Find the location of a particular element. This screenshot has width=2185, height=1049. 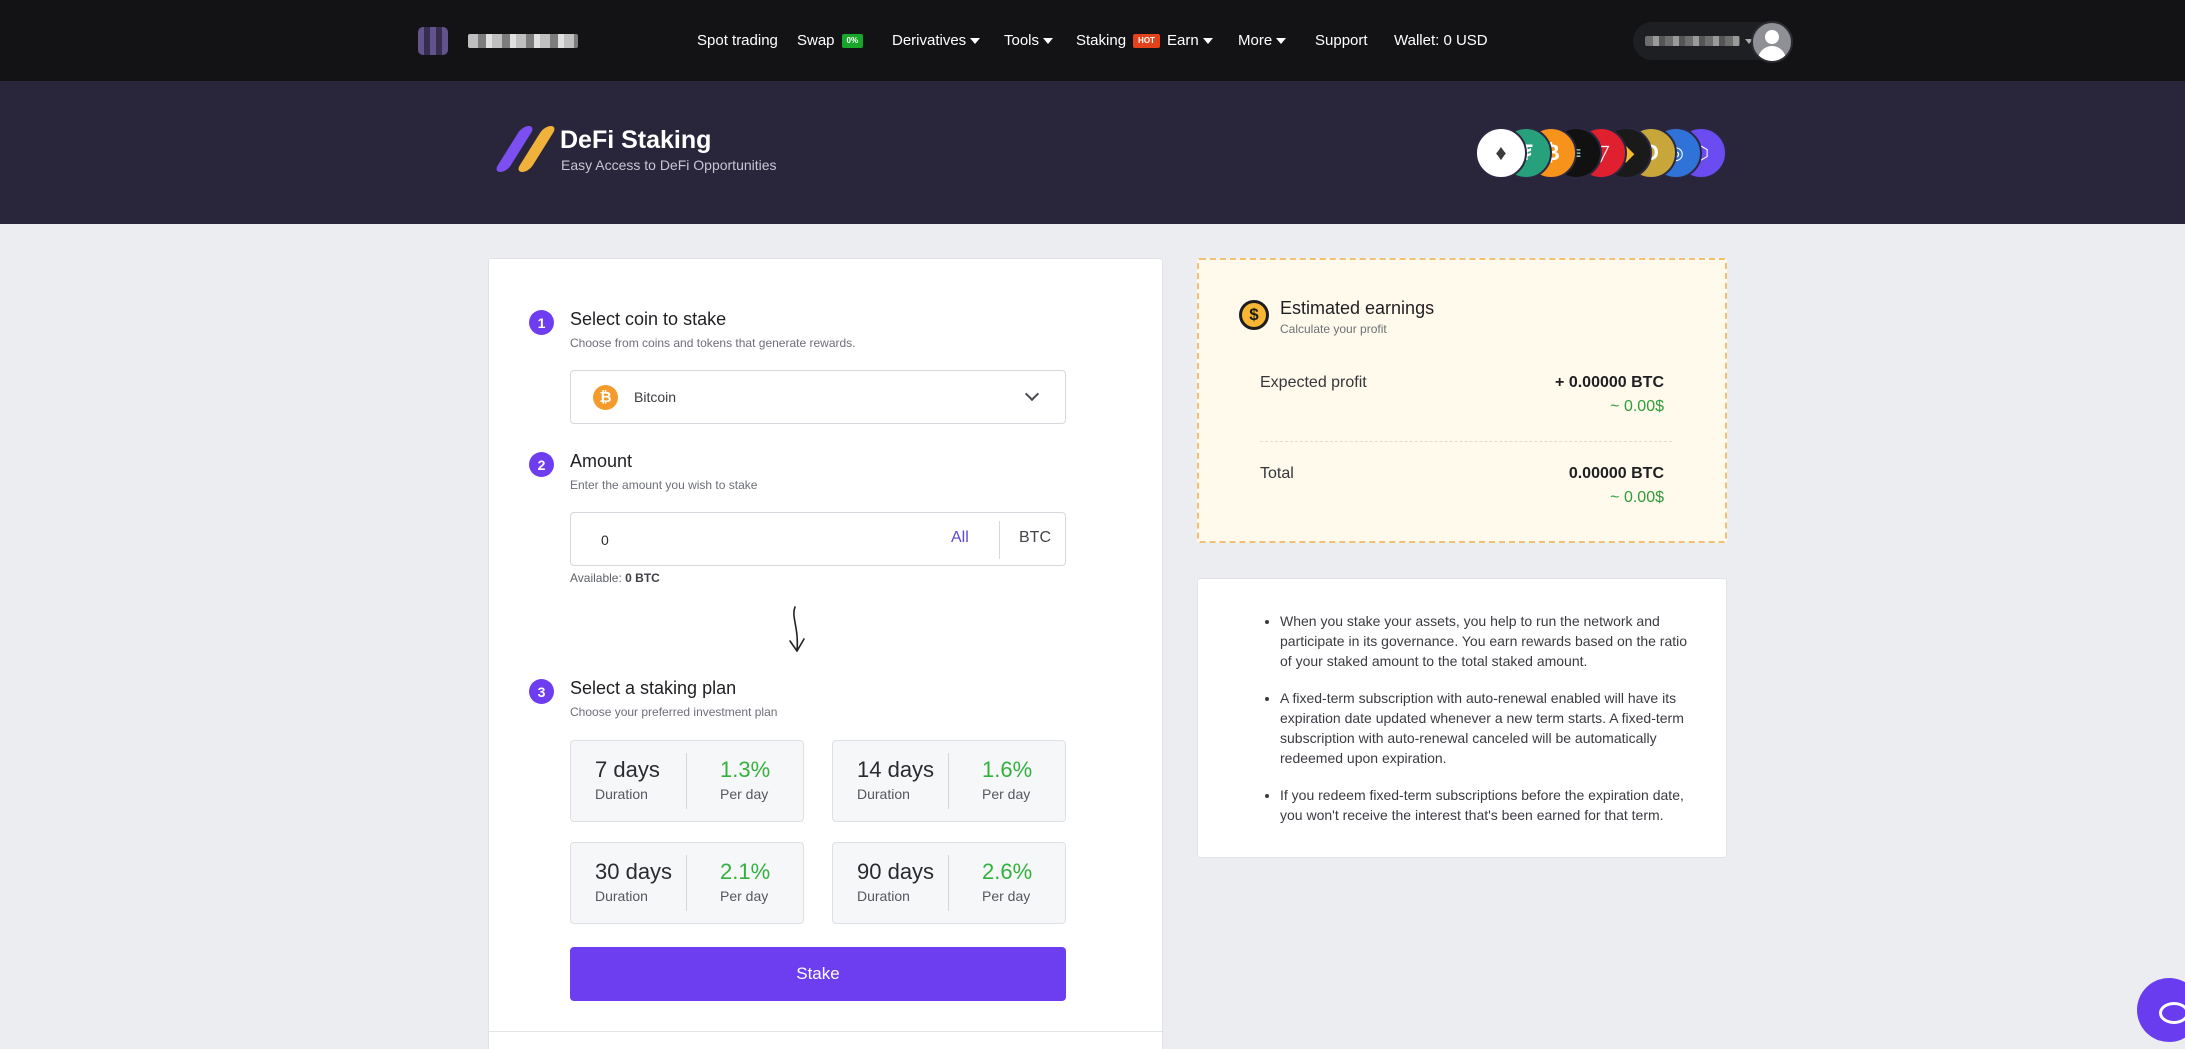

plan-14-days: 14 days Duration 1.6% Per day is located at coordinates (949, 781).